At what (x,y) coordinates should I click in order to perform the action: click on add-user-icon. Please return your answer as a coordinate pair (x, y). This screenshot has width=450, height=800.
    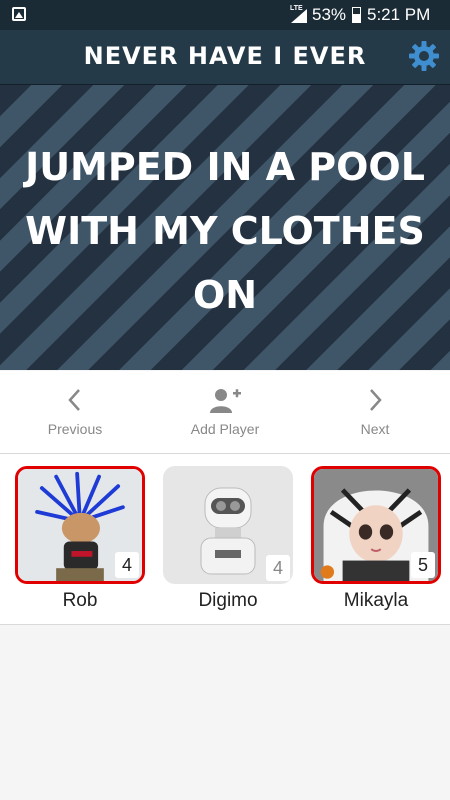
    Looking at the image, I should click on (225, 401).